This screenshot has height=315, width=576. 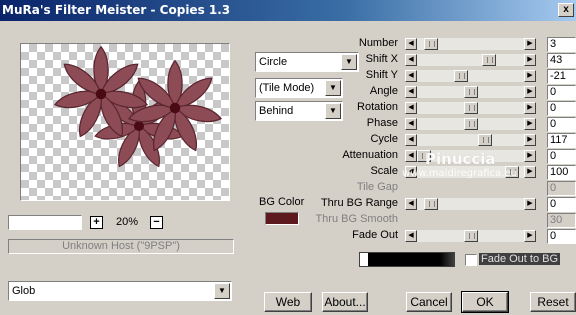 I want to click on fade-out-slider: ◀ ▶, so click(x=470, y=236).